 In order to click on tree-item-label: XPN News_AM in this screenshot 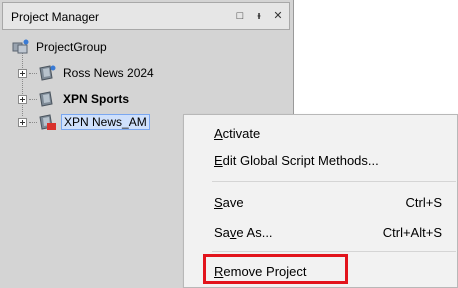, I will do `click(105, 122)`.